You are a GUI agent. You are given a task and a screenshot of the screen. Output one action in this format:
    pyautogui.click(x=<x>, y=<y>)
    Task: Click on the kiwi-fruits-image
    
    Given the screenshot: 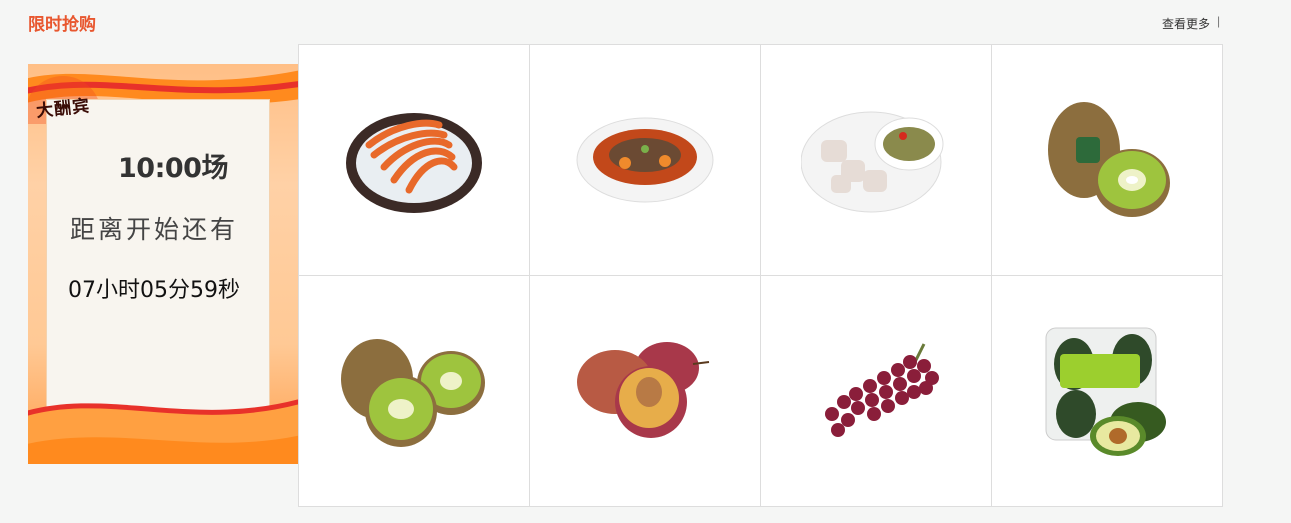 What is the action you would take?
    pyautogui.click(x=413, y=393)
    